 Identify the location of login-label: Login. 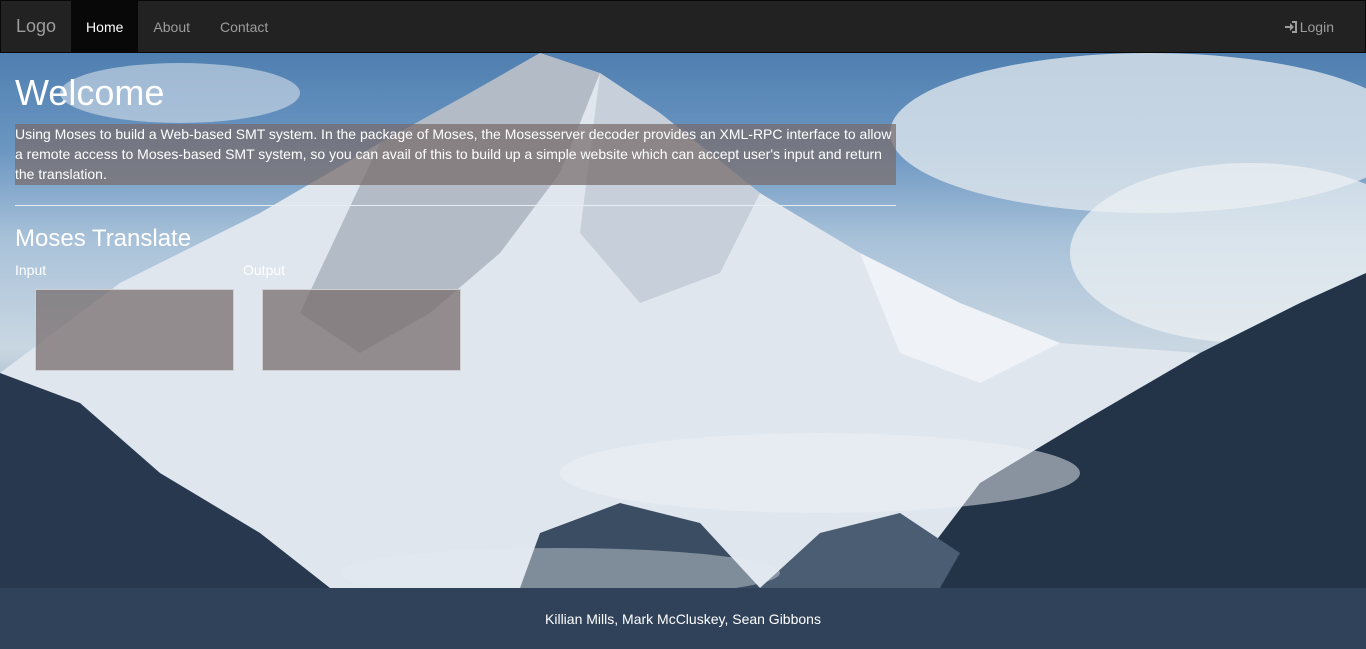
(1316, 26).